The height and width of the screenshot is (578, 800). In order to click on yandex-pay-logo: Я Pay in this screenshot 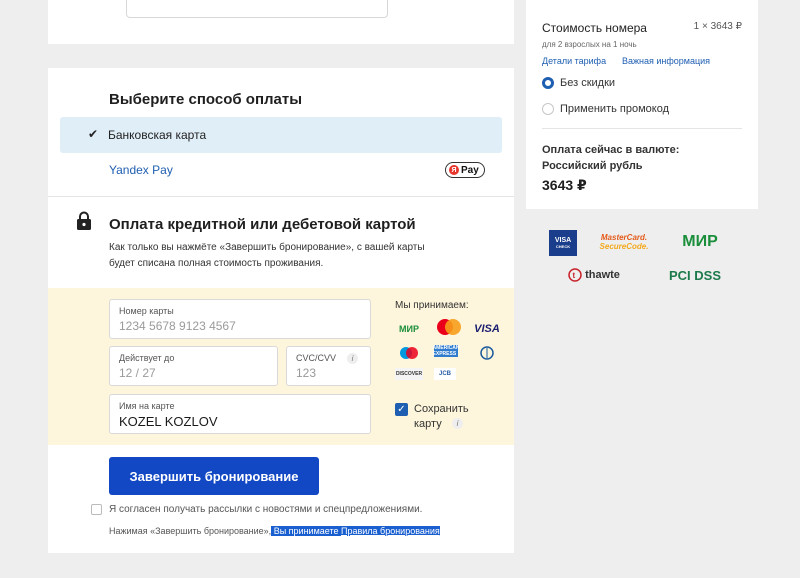, I will do `click(465, 170)`.